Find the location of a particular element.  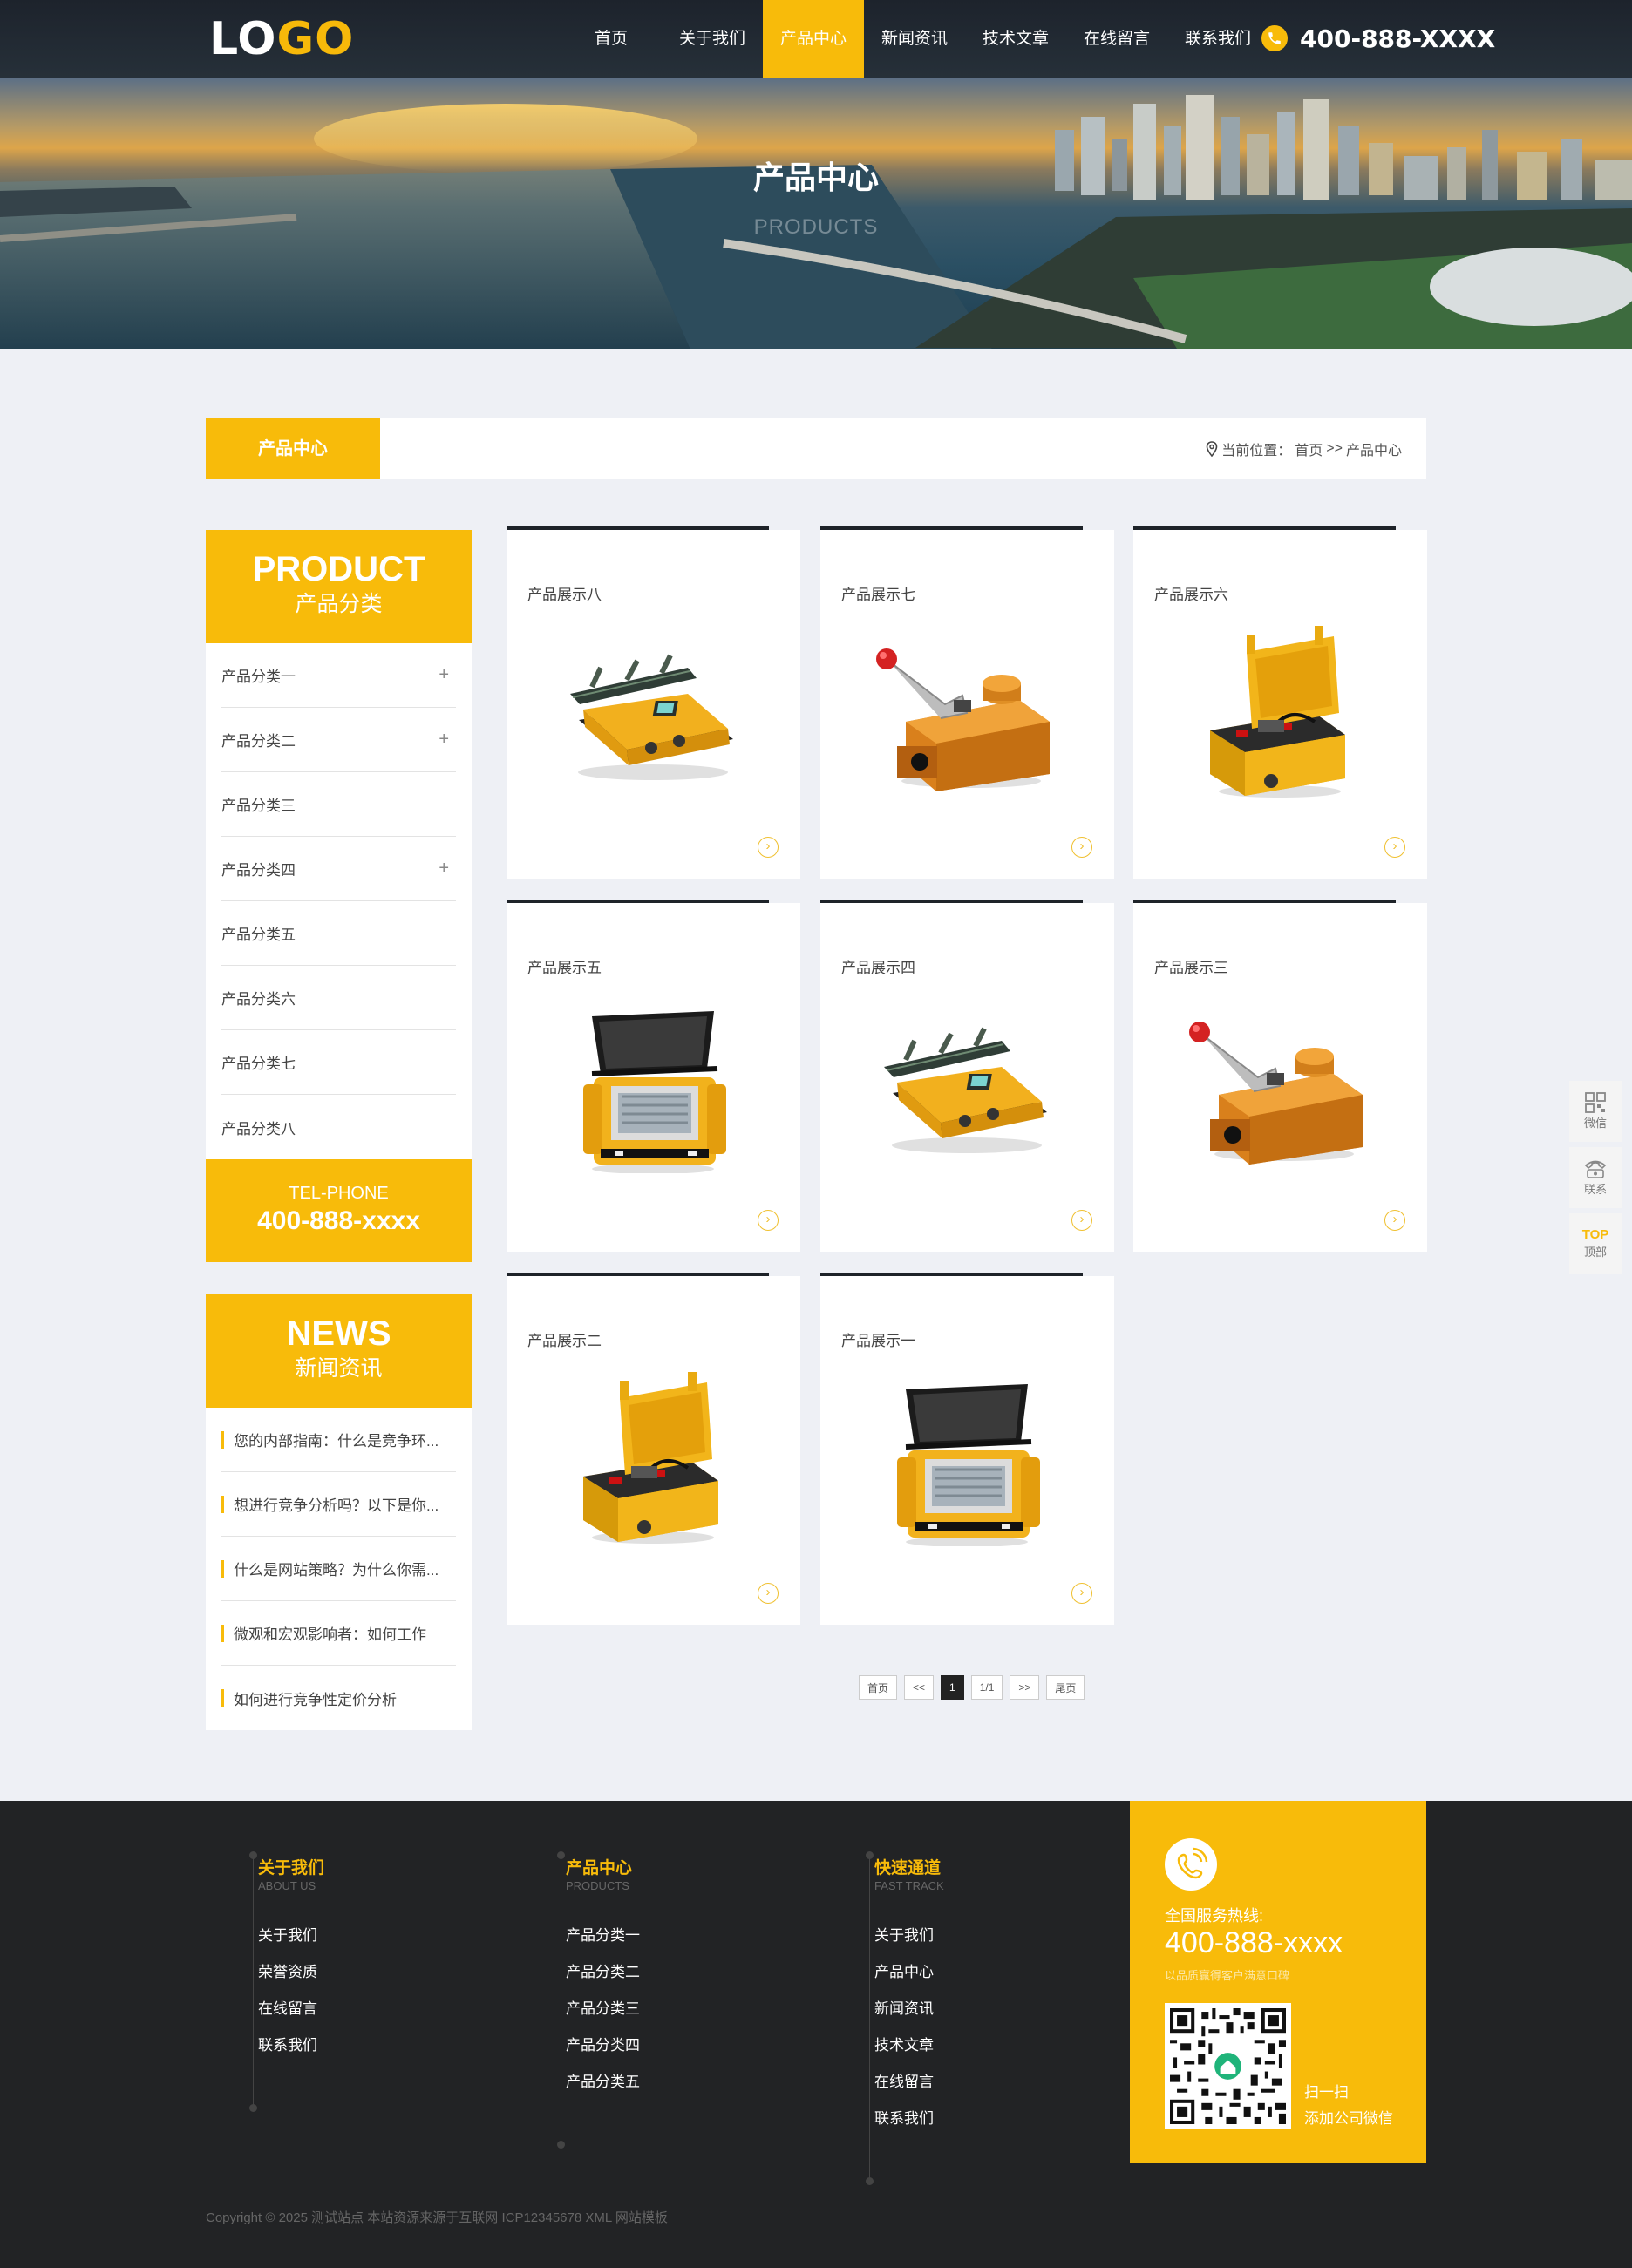

category-item: 产品分类二 + is located at coordinates (338, 740).